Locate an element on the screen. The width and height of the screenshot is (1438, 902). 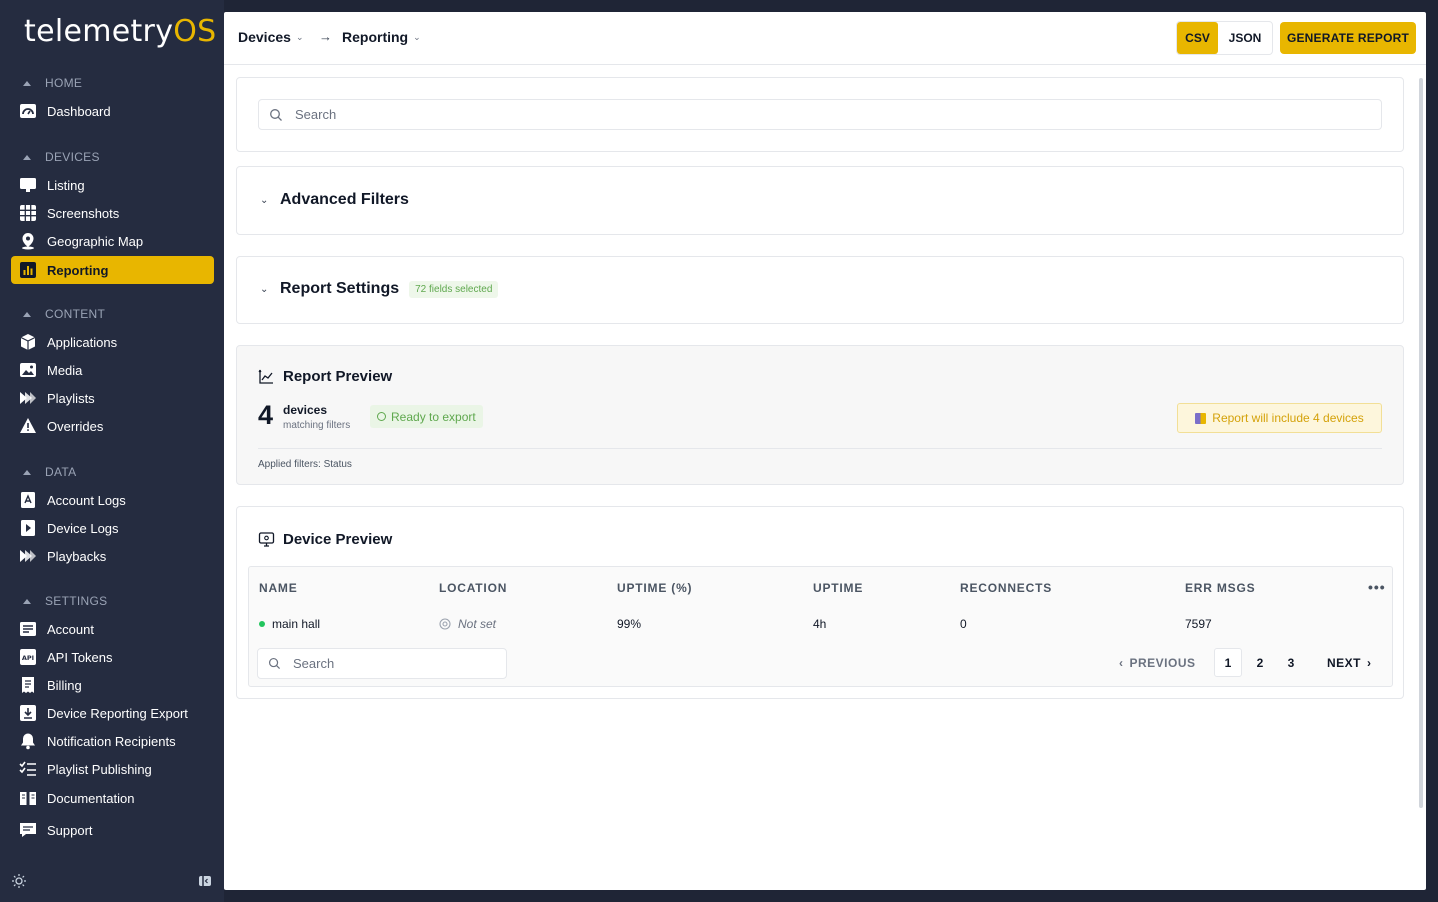
section-settings: SETTINGS is located at coordinates (63, 601).